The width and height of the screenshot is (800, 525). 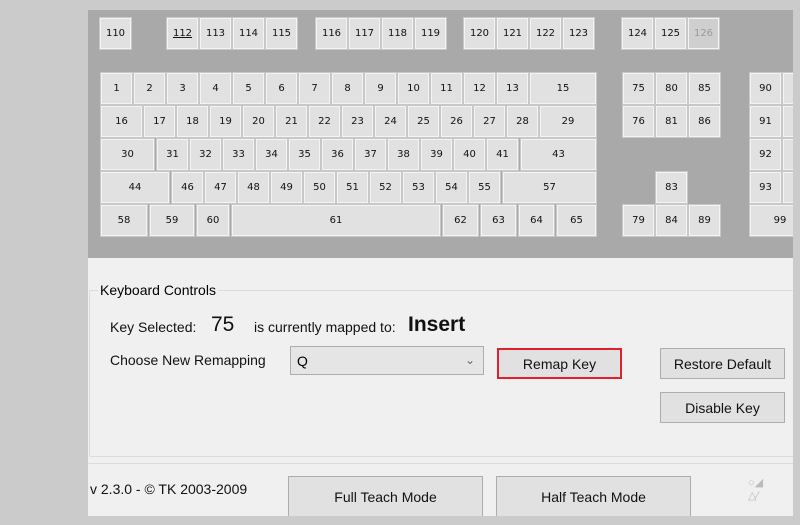 What do you see at coordinates (124, 220) in the screenshot?
I see `key-58: 58` at bounding box center [124, 220].